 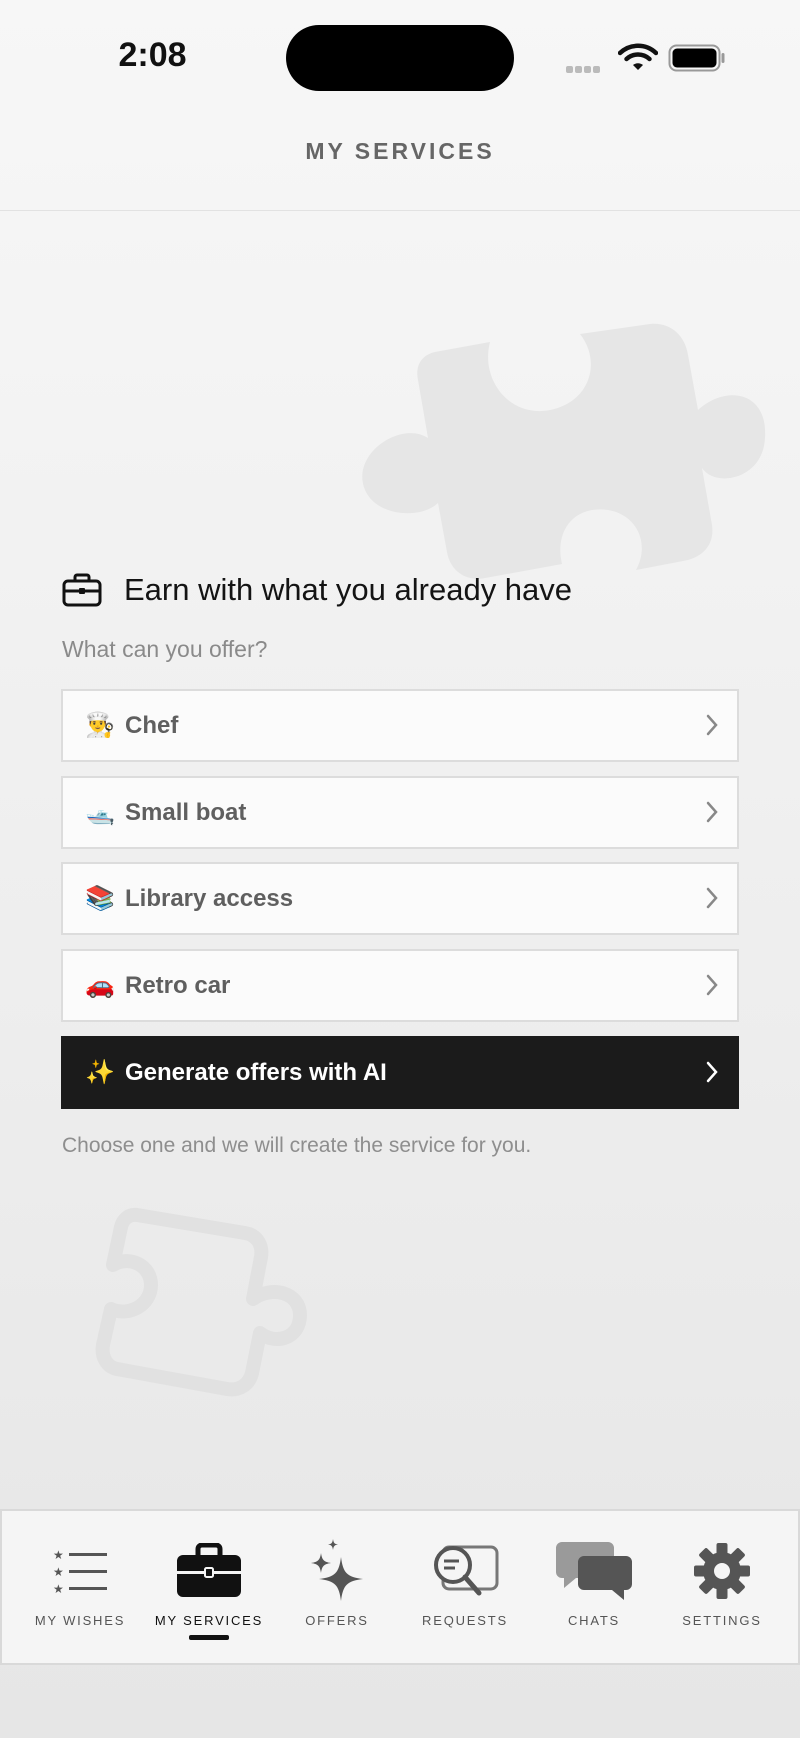 What do you see at coordinates (100, 985) in the screenshot?
I see `car-emoji-icon: 🚗` at bounding box center [100, 985].